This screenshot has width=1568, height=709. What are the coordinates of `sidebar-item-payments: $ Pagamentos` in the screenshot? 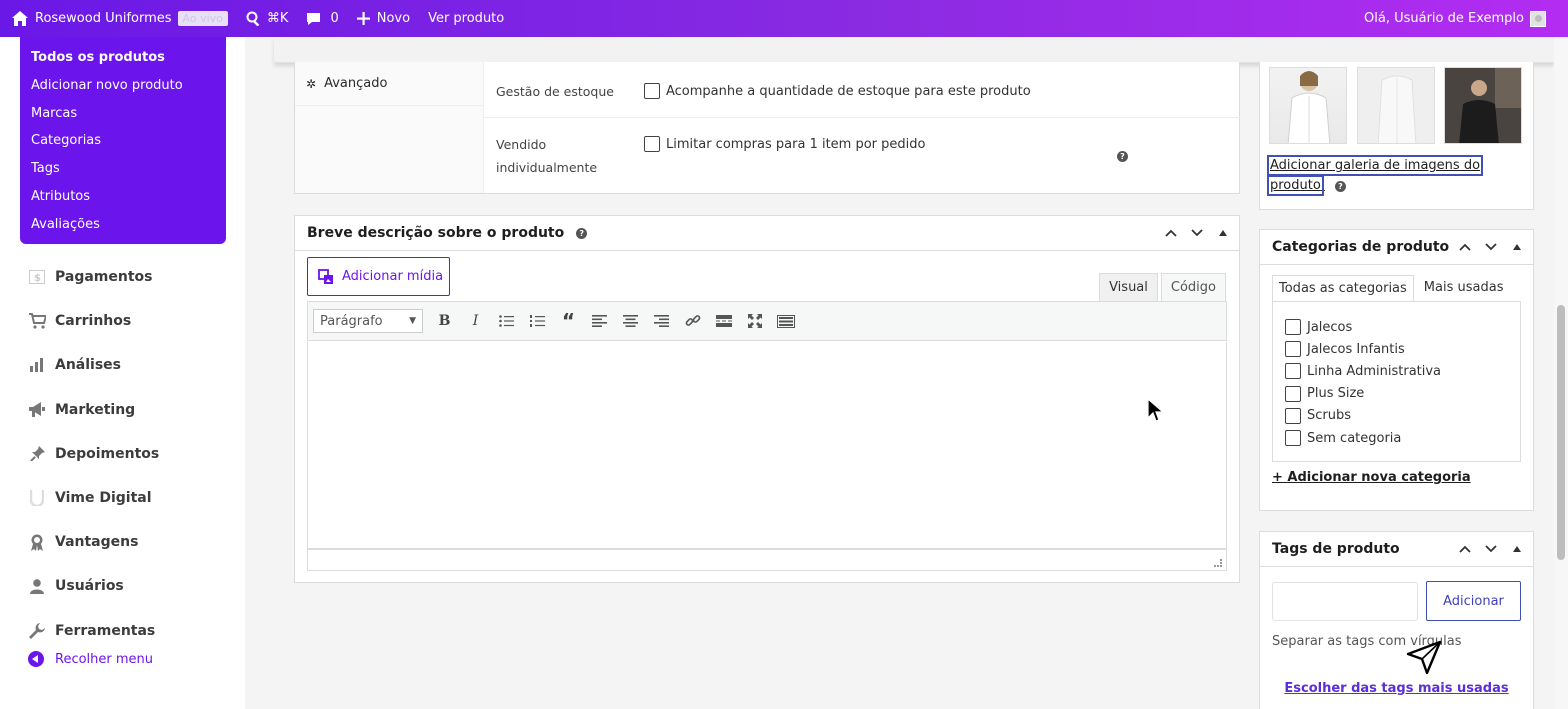 It's located at (93, 277).